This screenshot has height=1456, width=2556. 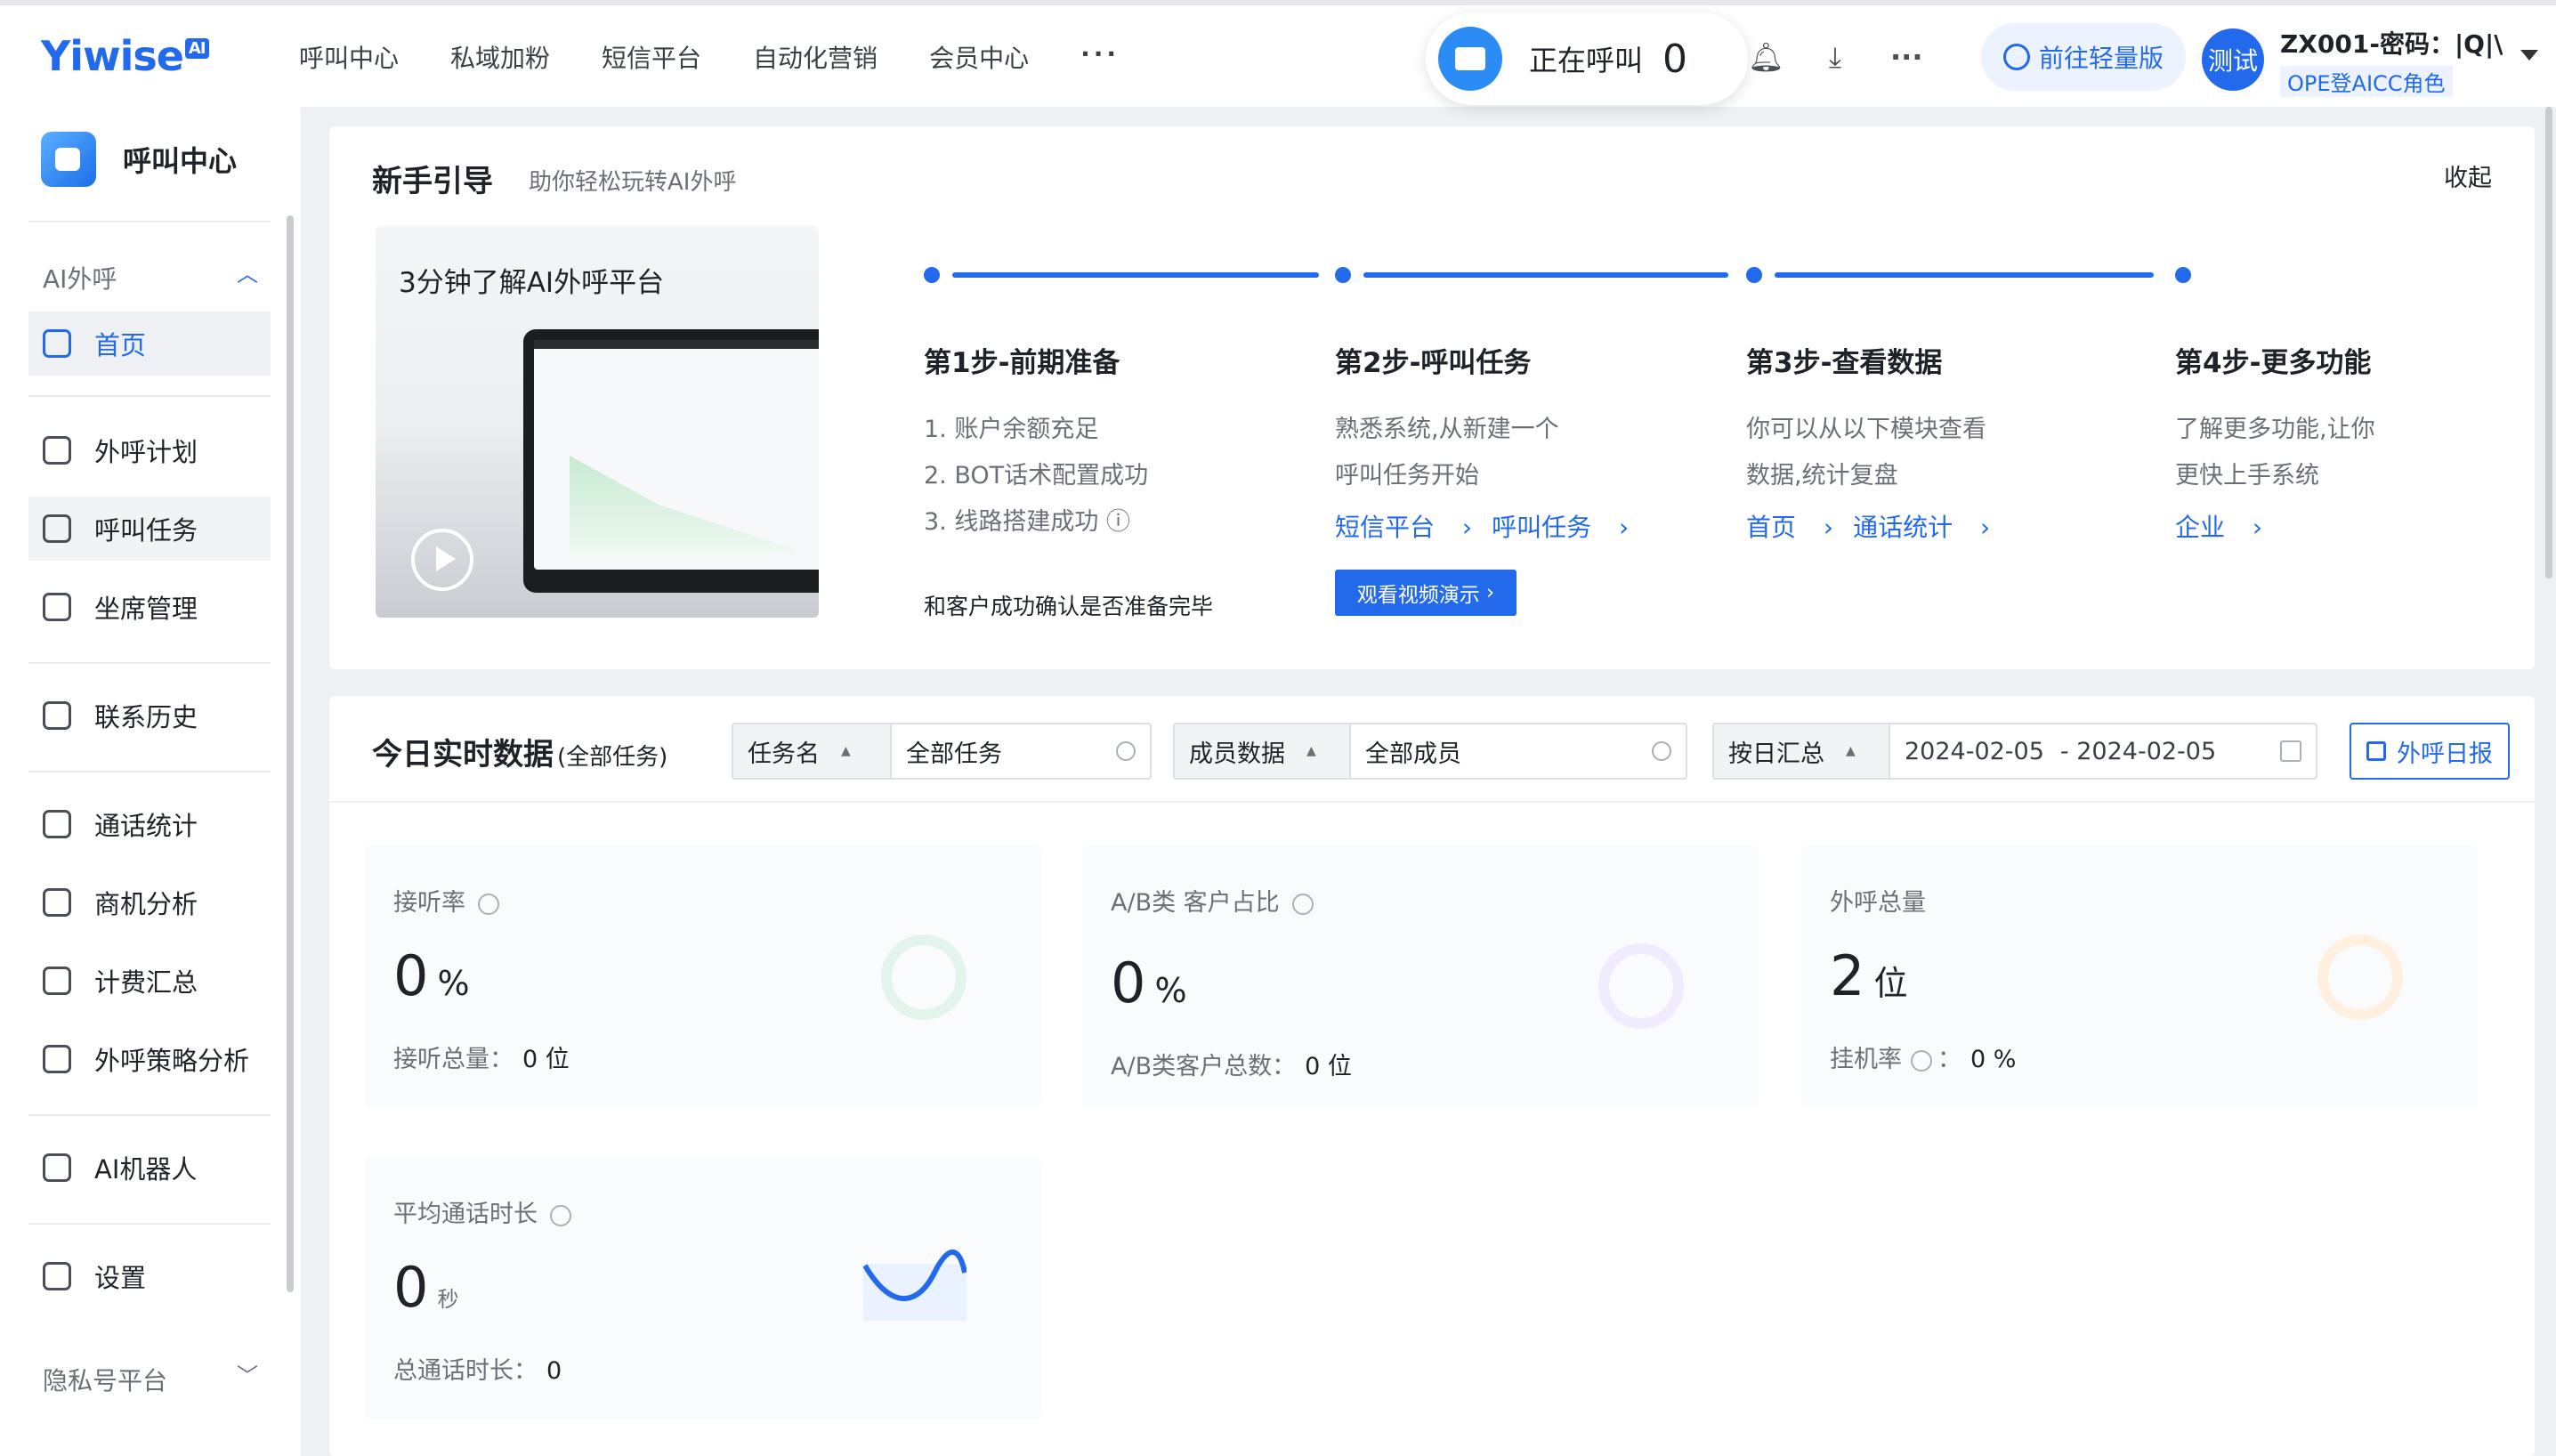 I want to click on metric-total-calls: 外呼总量 2位 挂机率： 0 %, so click(x=2139, y=976).